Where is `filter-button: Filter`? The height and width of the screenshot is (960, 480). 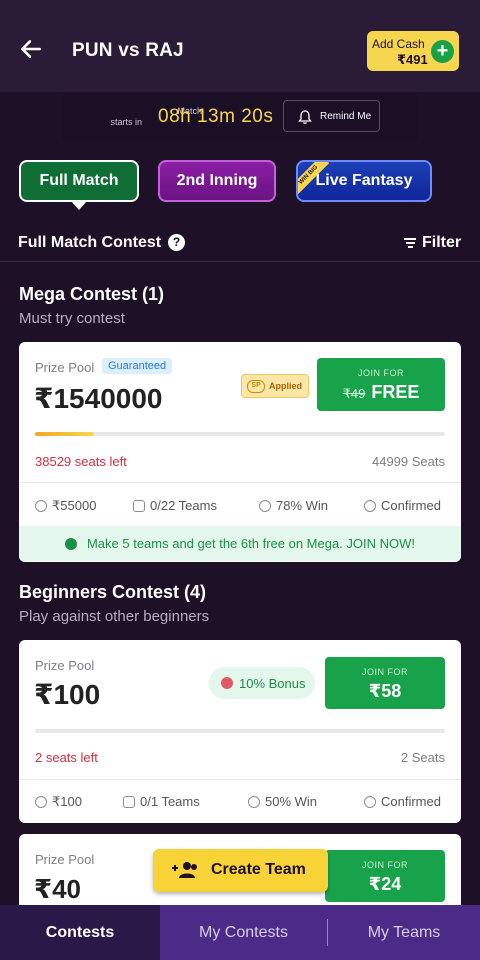
filter-button: Filter is located at coordinates (432, 243).